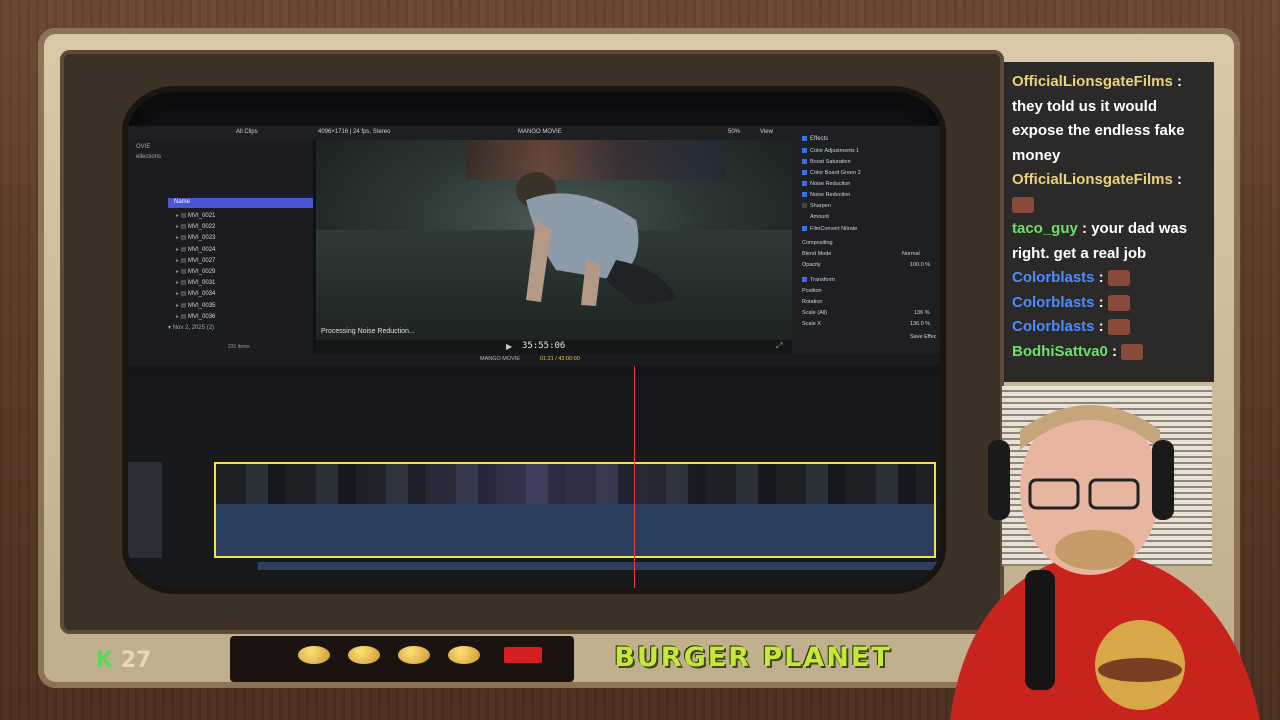 The height and width of the screenshot is (720, 1280). What do you see at coordinates (544, 346) in the screenshot?
I see `timecode-display: 35:55:06` at bounding box center [544, 346].